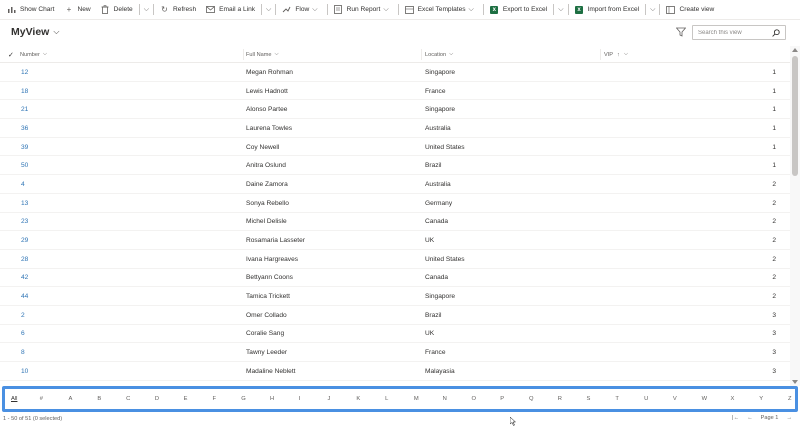 The width and height of the screenshot is (800, 426). Describe the element at coordinates (24, 203) in the screenshot. I see `number-cell: 13` at that location.